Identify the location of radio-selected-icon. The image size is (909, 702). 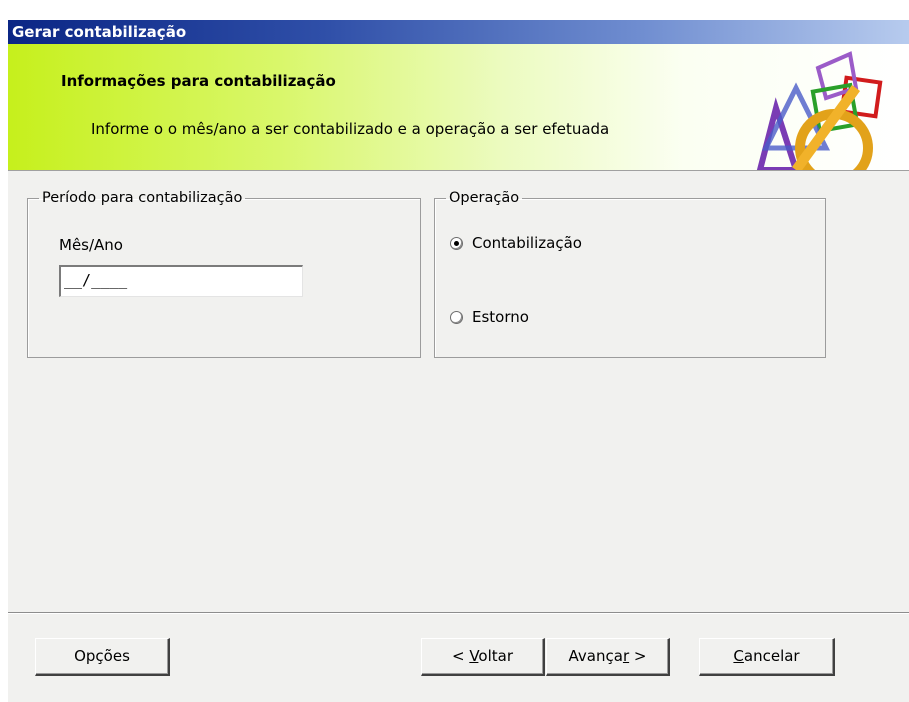
(456, 243).